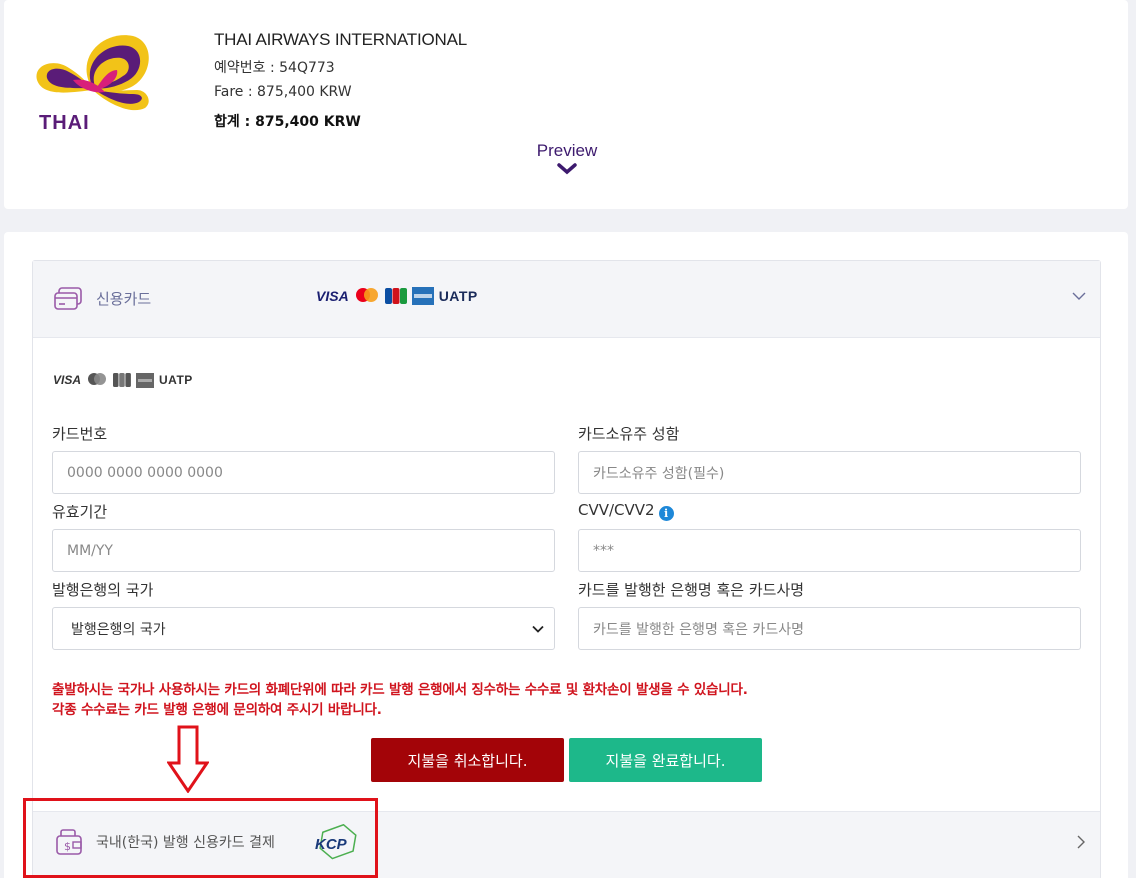 This screenshot has height=878, width=1136. I want to click on thai-airways-logo: THAI, so click(93, 83).